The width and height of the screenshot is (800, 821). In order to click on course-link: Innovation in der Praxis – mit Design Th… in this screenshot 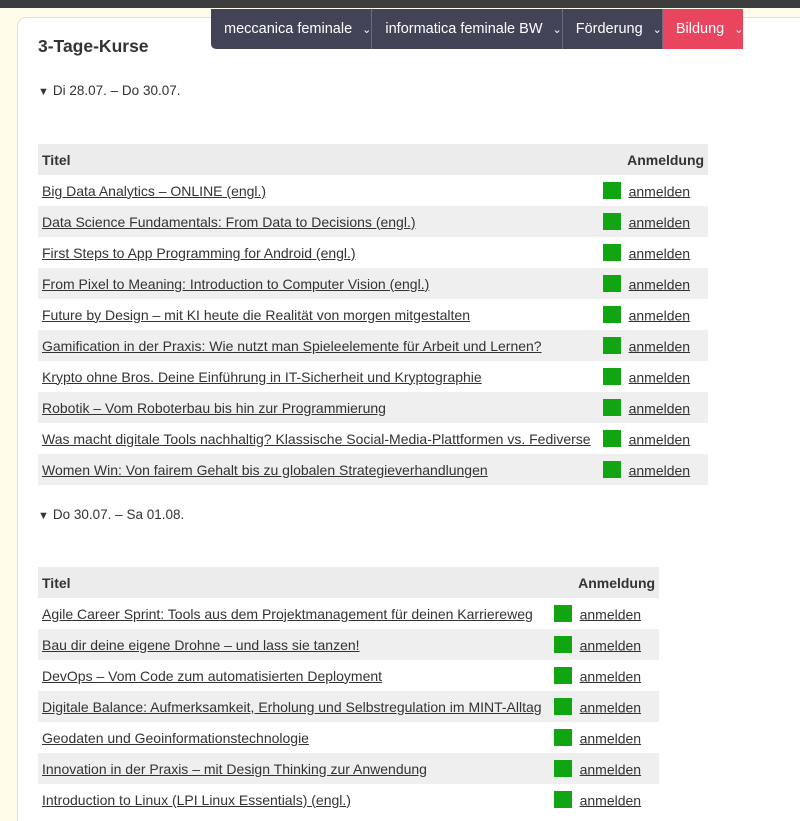, I will do `click(234, 769)`.